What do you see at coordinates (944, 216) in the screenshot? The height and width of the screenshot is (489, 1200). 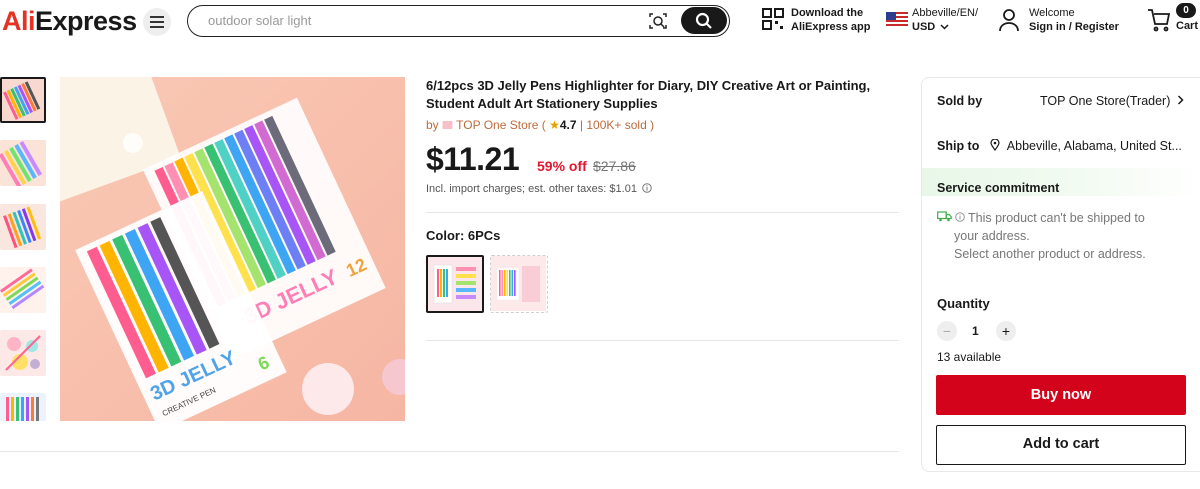 I see `delivery-truck-icon` at bounding box center [944, 216].